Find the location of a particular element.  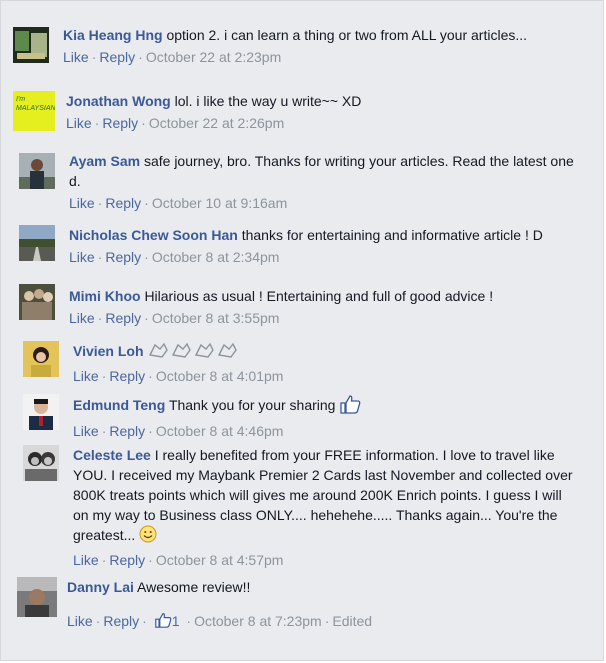

comment-timestamp: October 8 at 4:57pm is located at coordinates (220, 560).